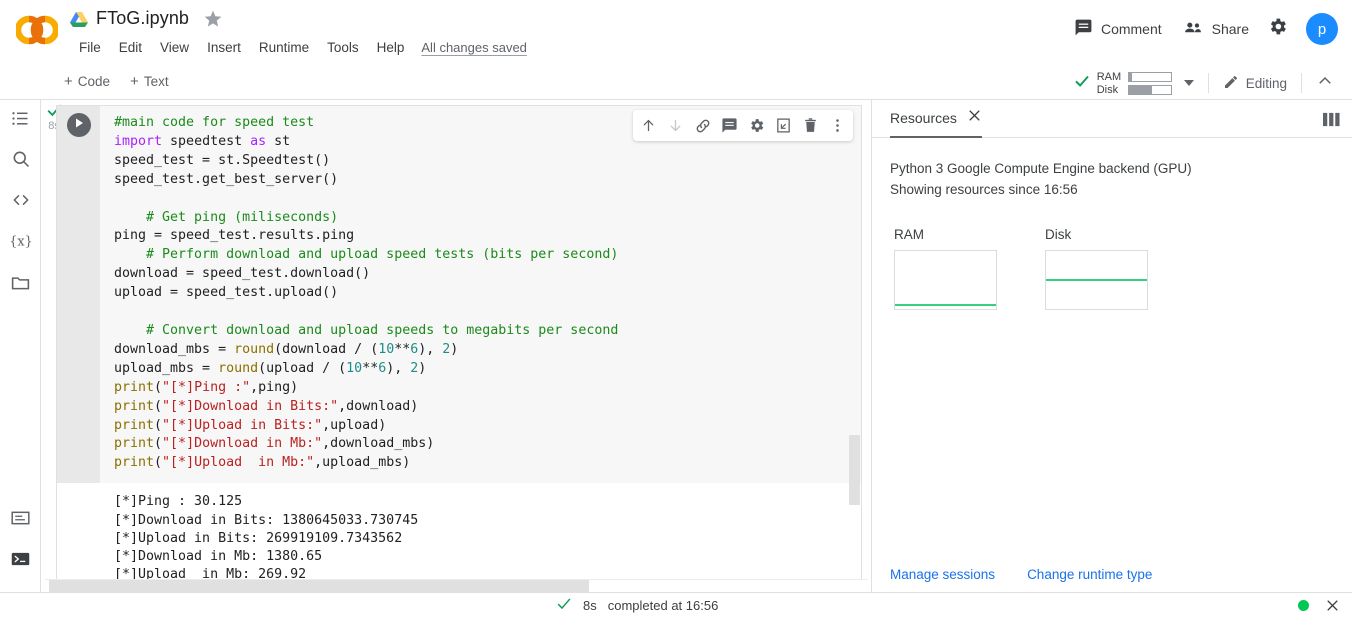  Describe the element at coordinates (213, 19) in the screenshot. I see `star-icon` at that location.